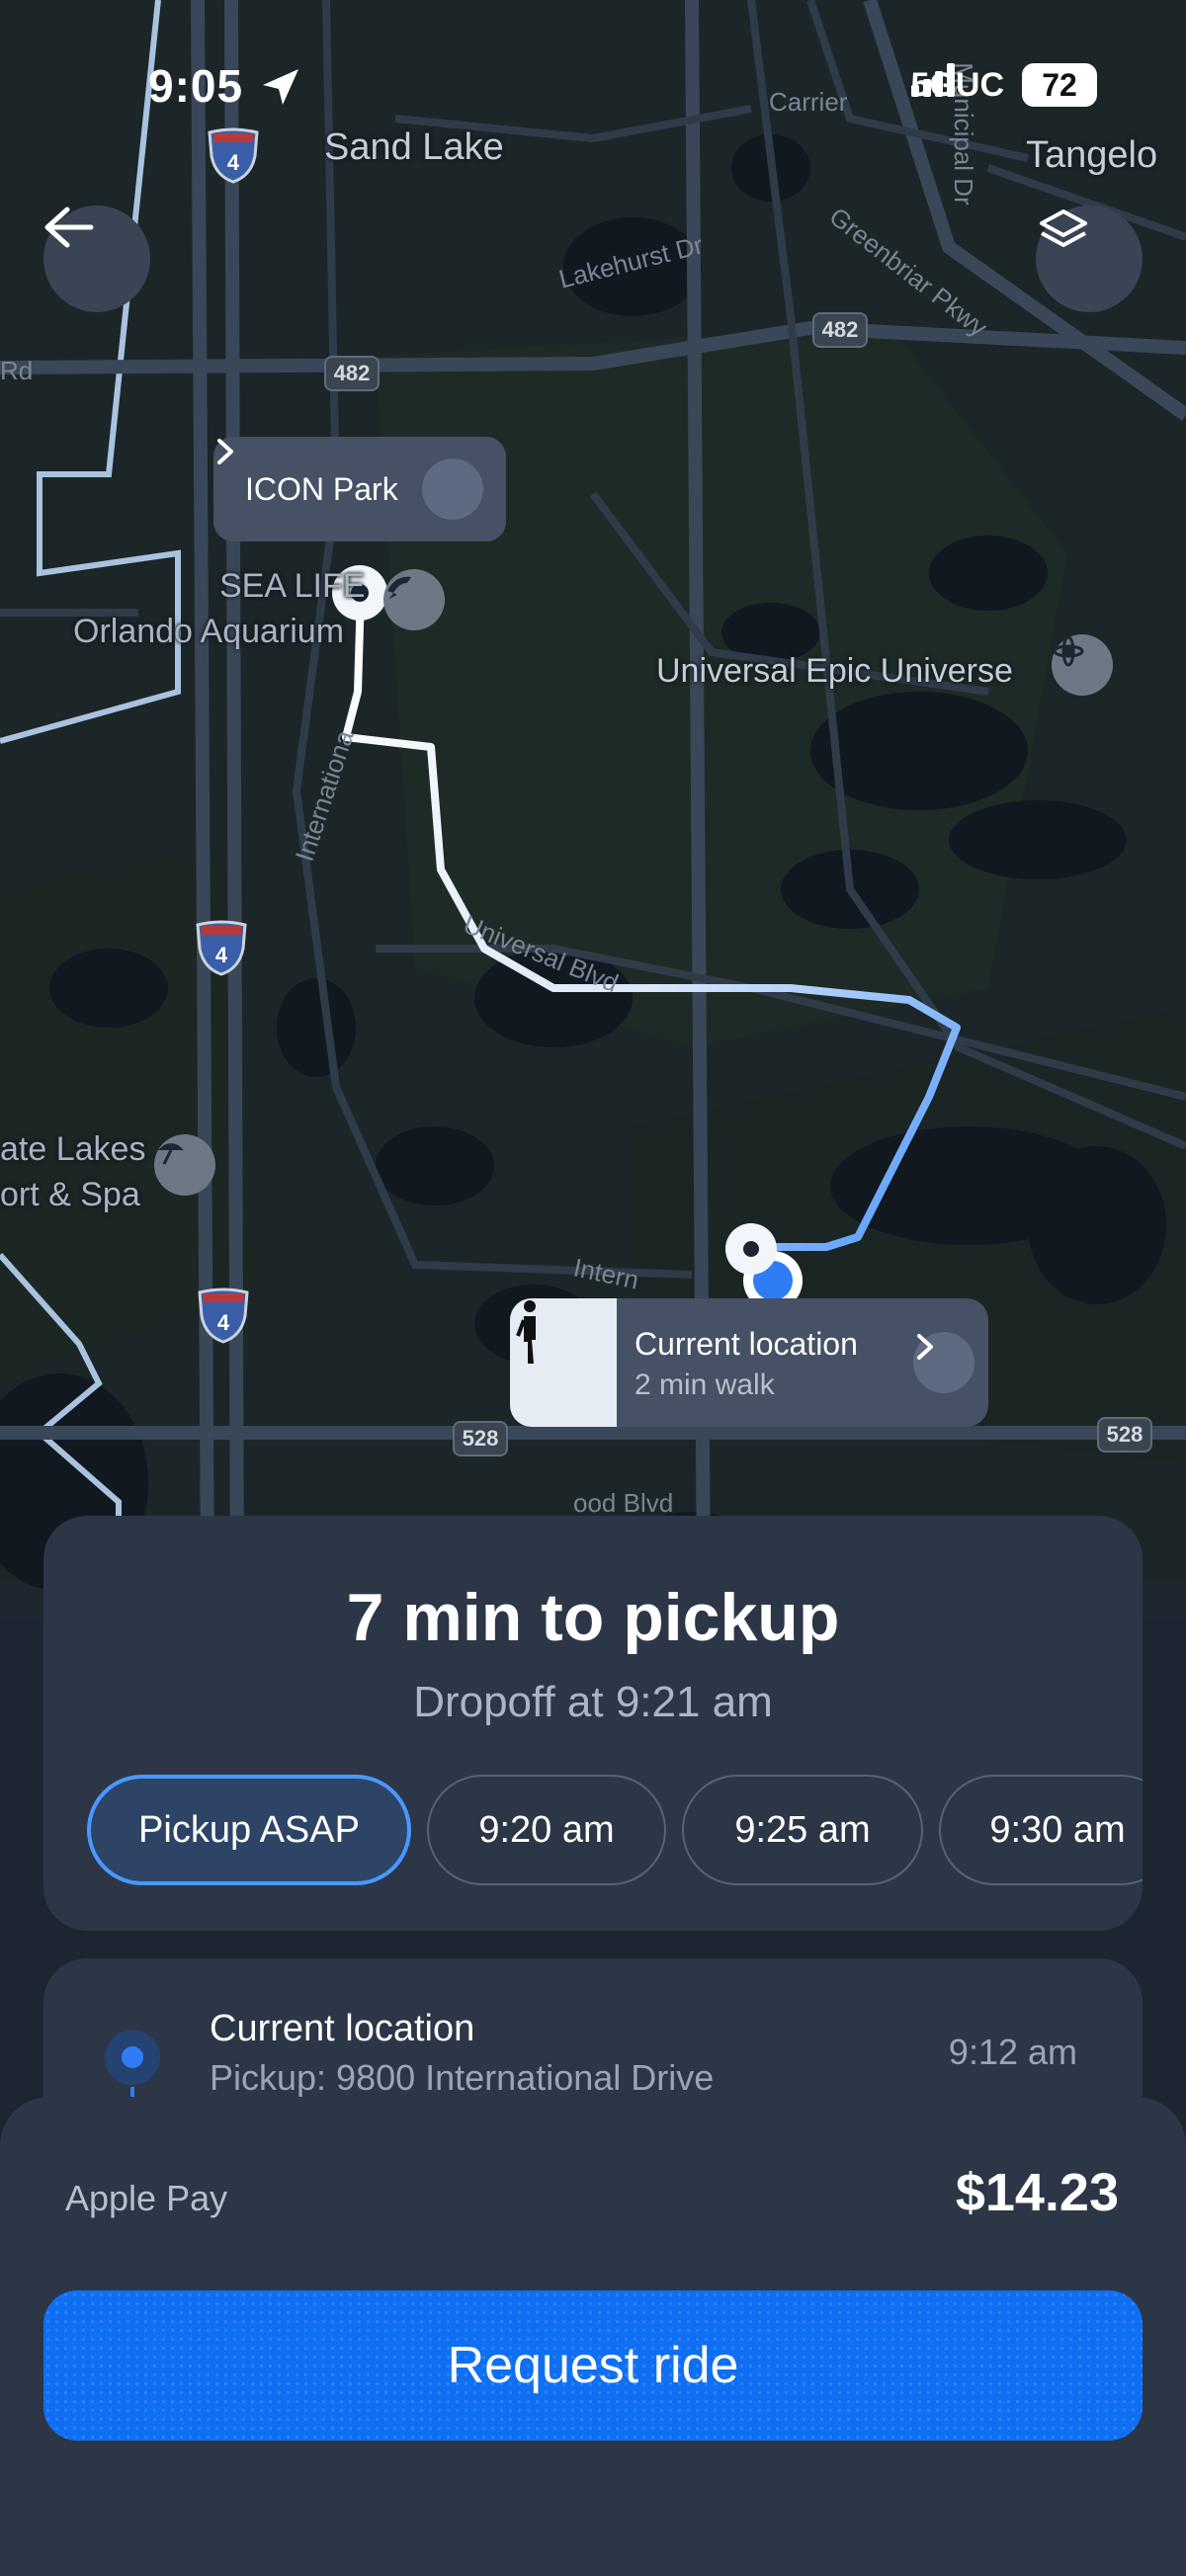 The image size is (1186, 2576). I want to click on map-label-lakes-resort-1: ate Lakes, so click(73, 1149).